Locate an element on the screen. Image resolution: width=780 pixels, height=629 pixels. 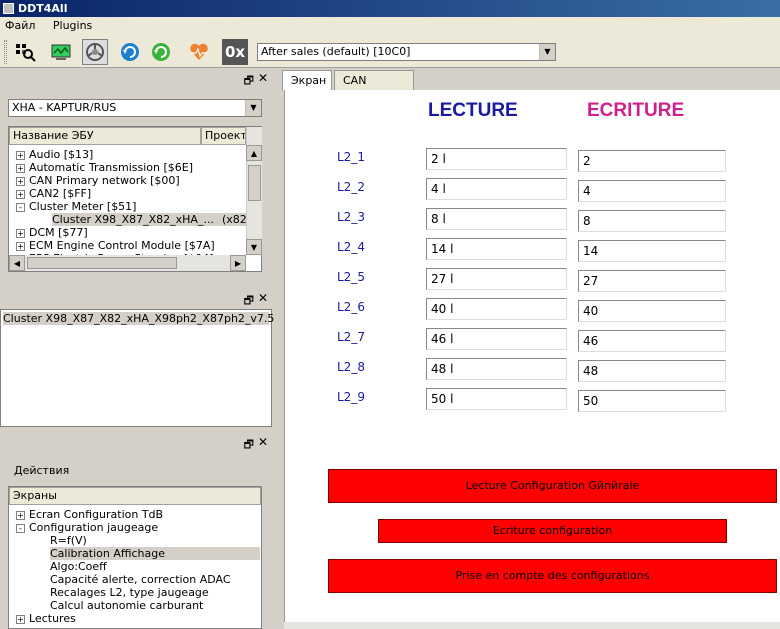
param-label: L2_1 is located at coordinates (351, 157).